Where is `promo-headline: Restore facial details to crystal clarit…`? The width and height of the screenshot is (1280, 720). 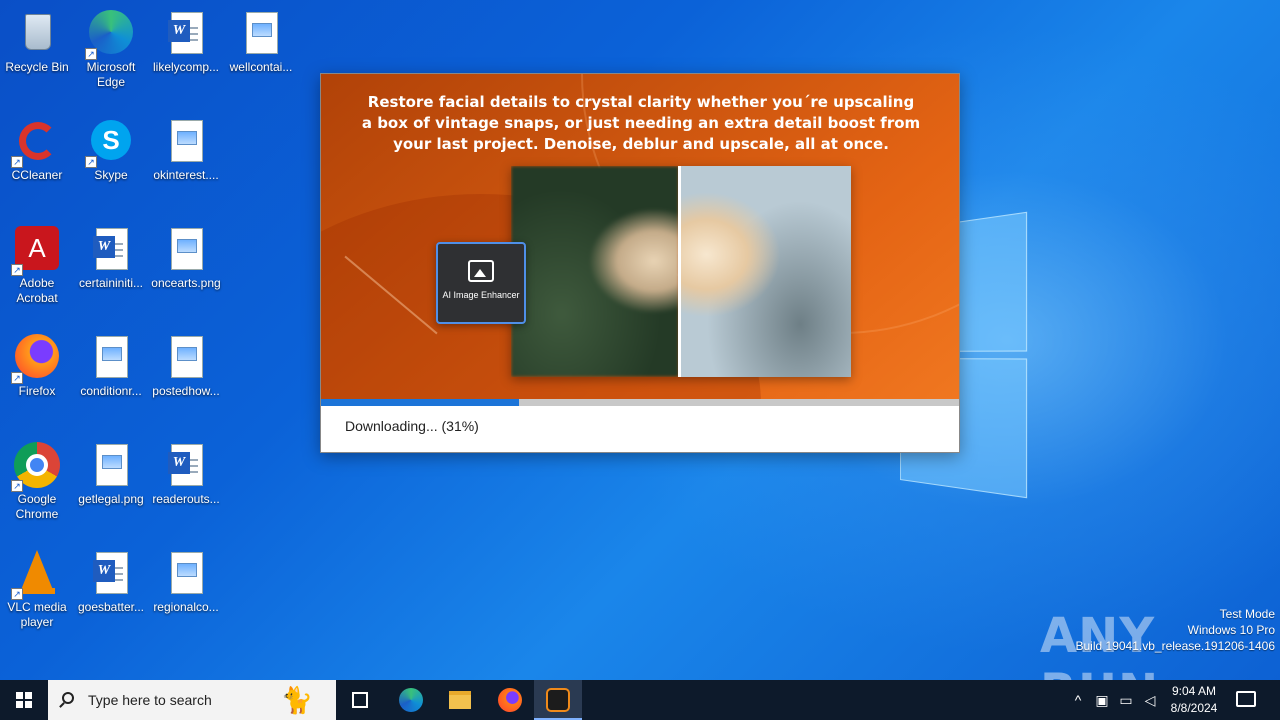 promo-headline: Restore facial details to crystal clarit… is located at coordinates (641, 123).